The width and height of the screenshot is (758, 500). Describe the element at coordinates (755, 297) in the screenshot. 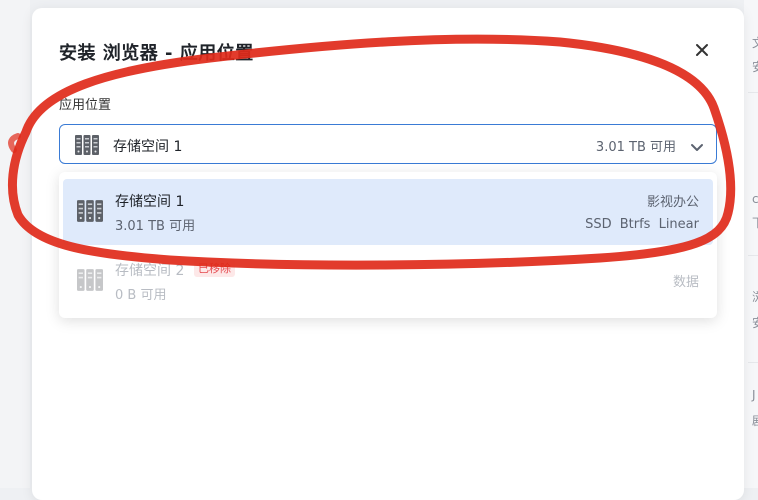

I see `background-text: 浏` at that location.